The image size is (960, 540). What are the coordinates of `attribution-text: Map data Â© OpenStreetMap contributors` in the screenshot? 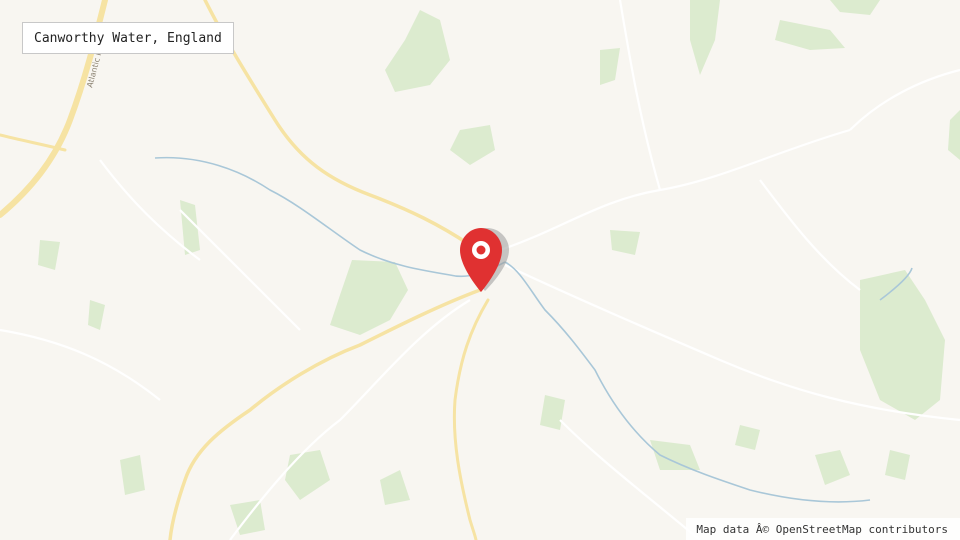 It's located at (822, 529).